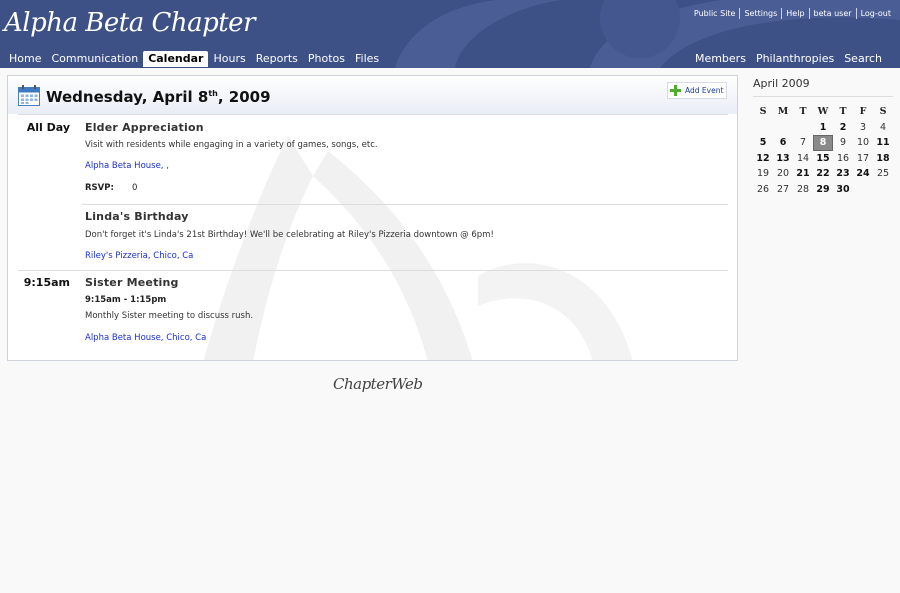  I want to click on secondary-nav: Members Philanthropies Search, so click(788, 59).